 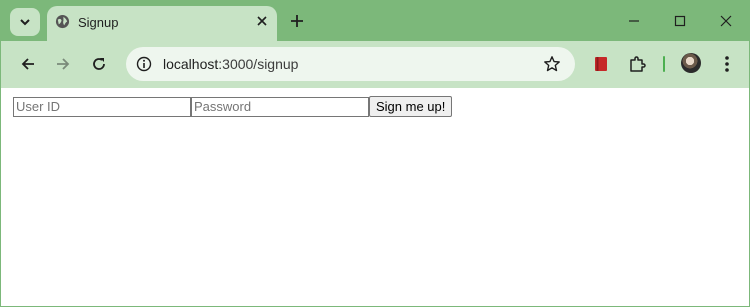 I want to click on tab-search-button, so click(x=25, y=22).